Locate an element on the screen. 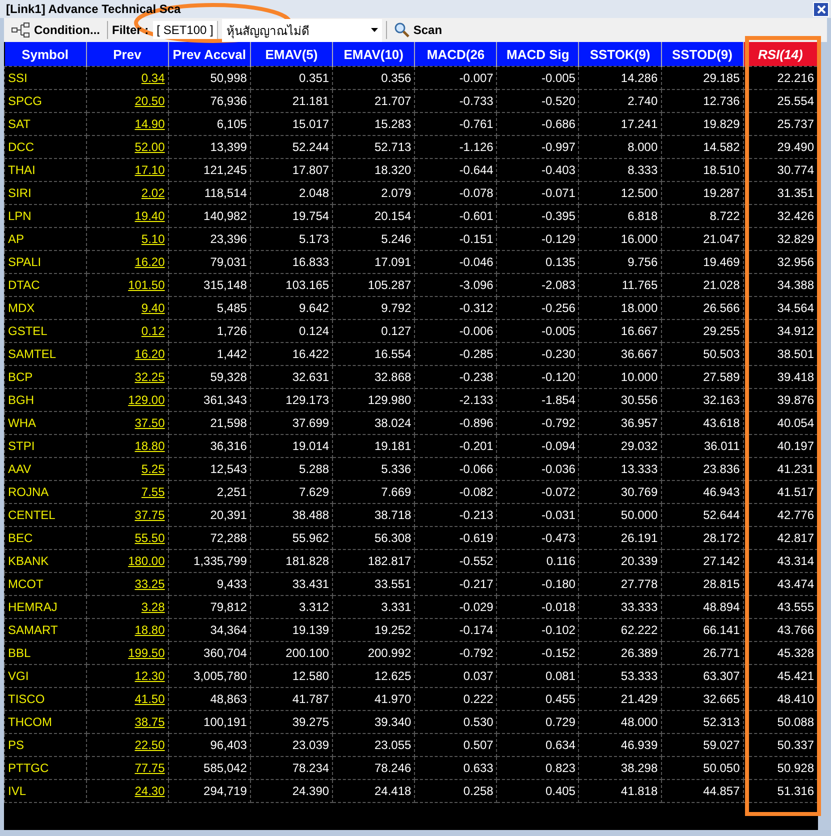  filter-label: Filter : is located at coordinates (130, 30).